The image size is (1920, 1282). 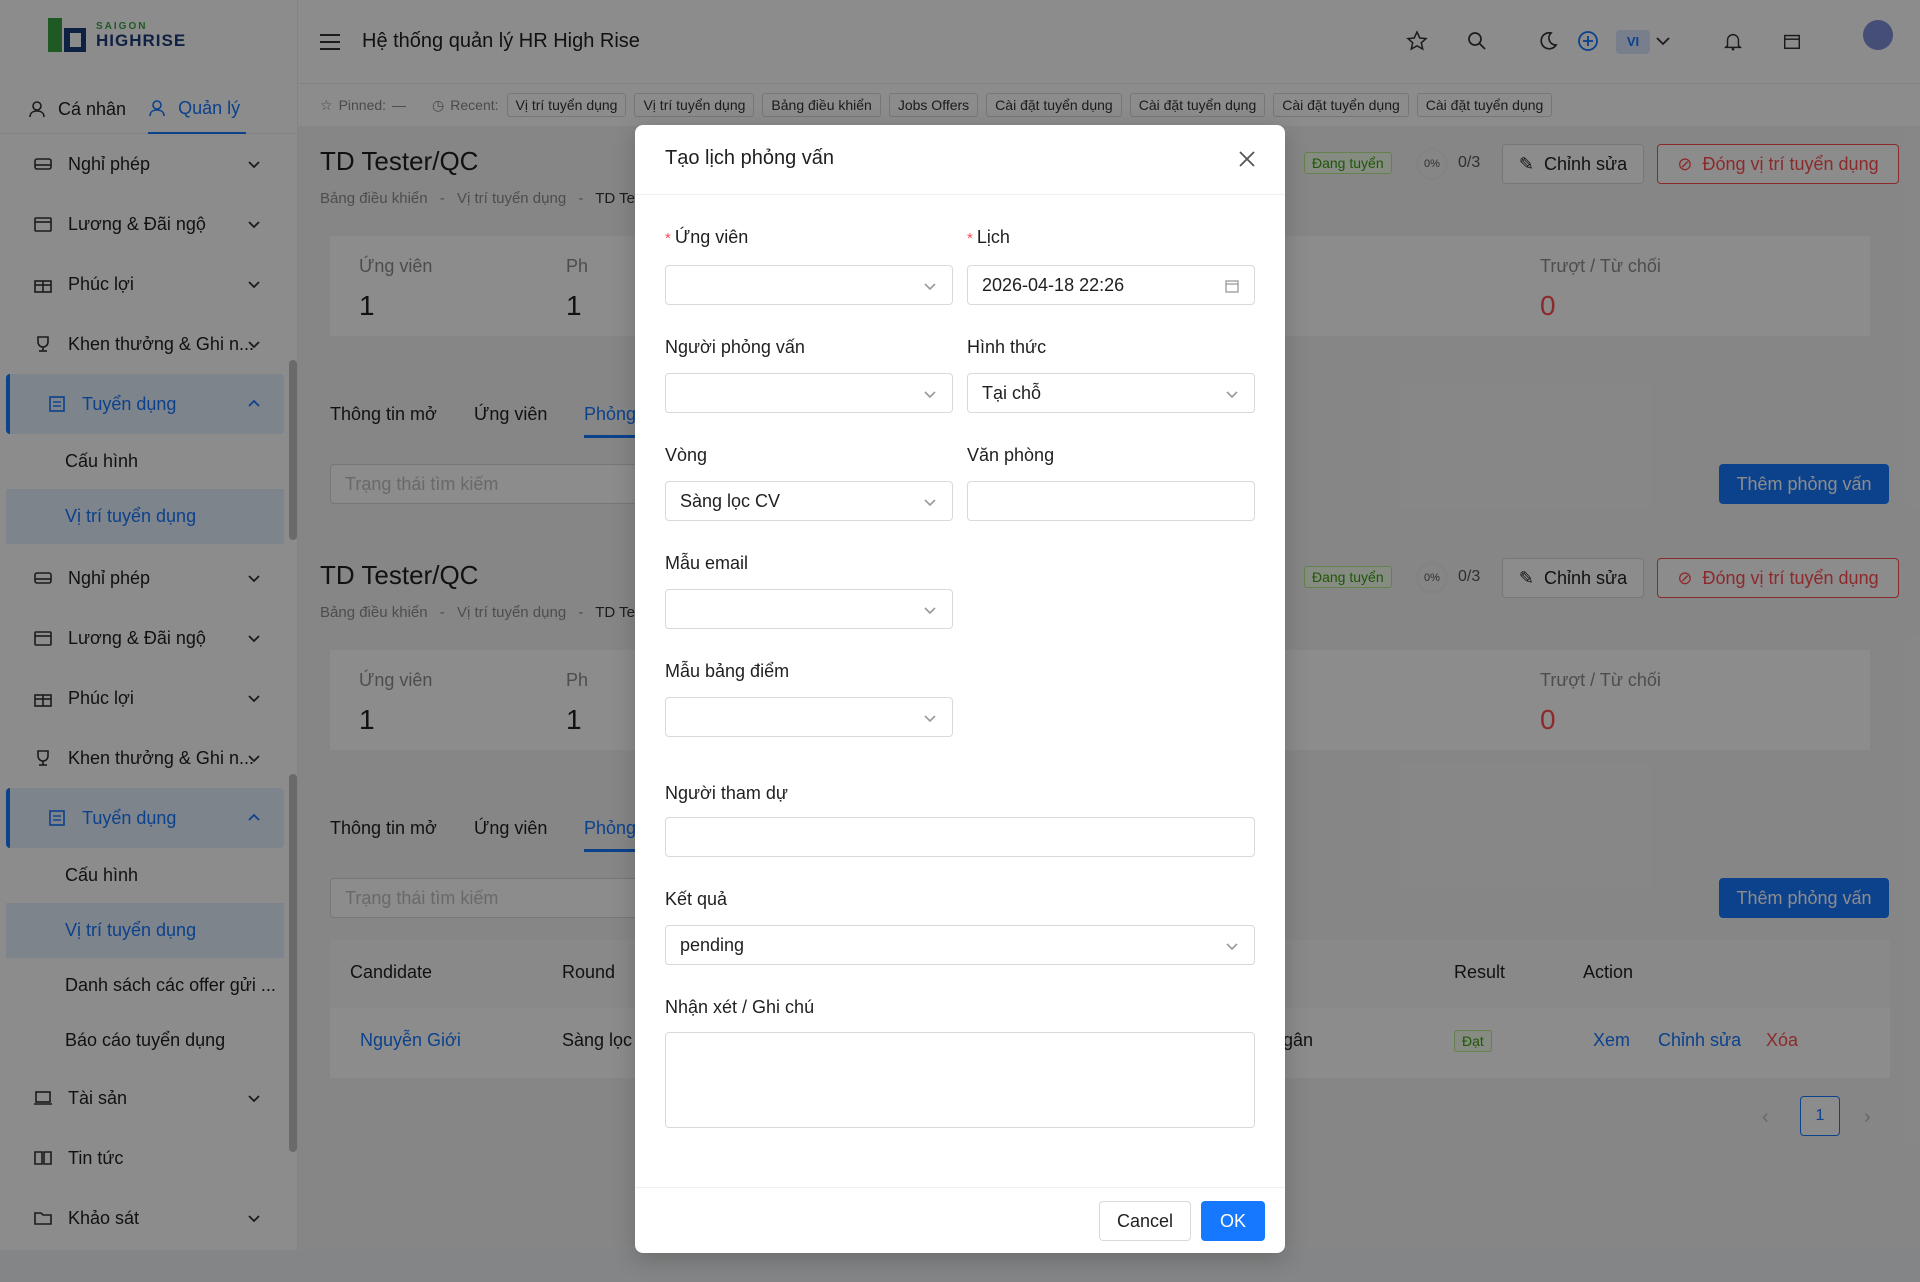 I want to click on modal-footer: Cancel OK, so click(x=960, y=1220).